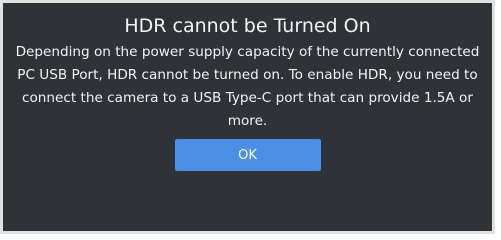 This screenshot has width=501, height=240. Describe the element at coordinates (247, 155) in the screenshot. I see `ok-button: OK` at that location.